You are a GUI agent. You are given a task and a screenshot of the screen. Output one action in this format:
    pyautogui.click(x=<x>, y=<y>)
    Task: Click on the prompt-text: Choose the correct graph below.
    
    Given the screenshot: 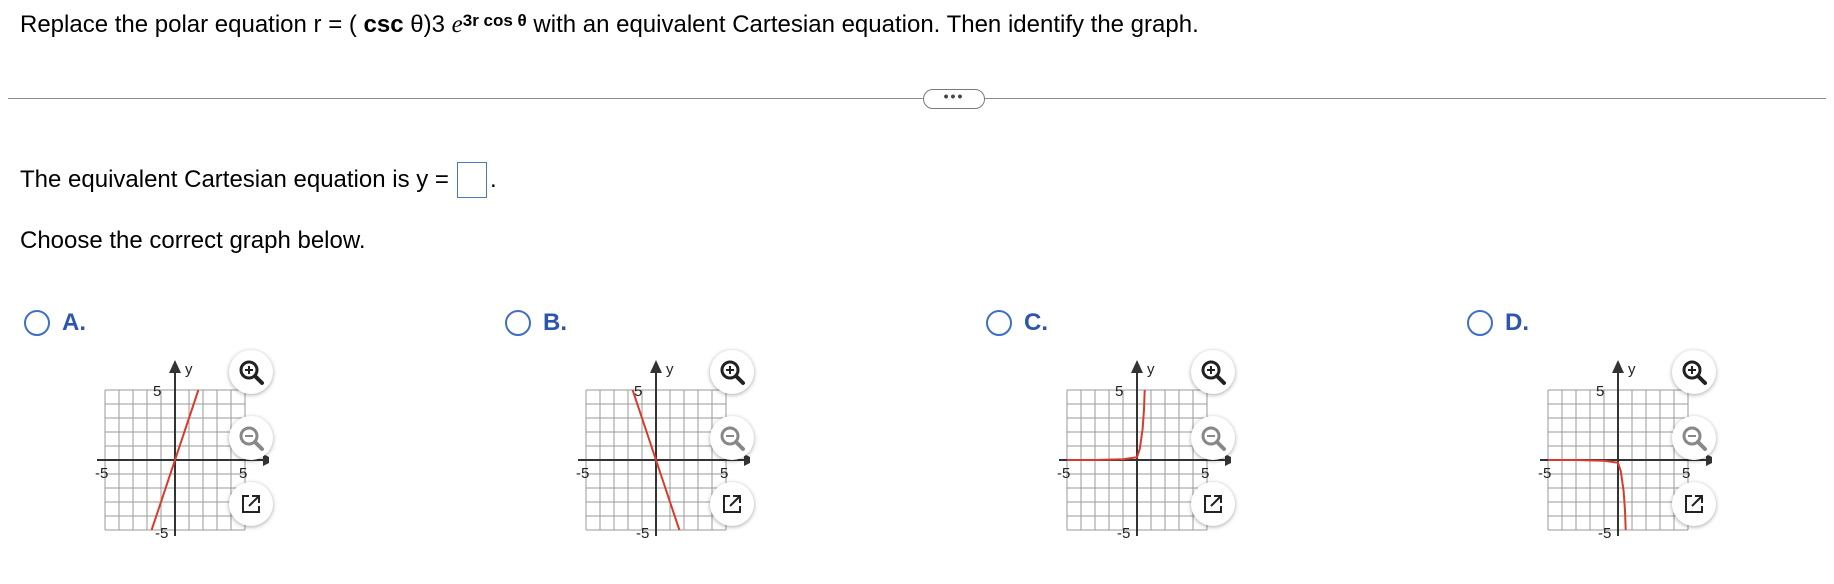 What is the action you would take?
    pyautogui.click(x=193, y=240)
    